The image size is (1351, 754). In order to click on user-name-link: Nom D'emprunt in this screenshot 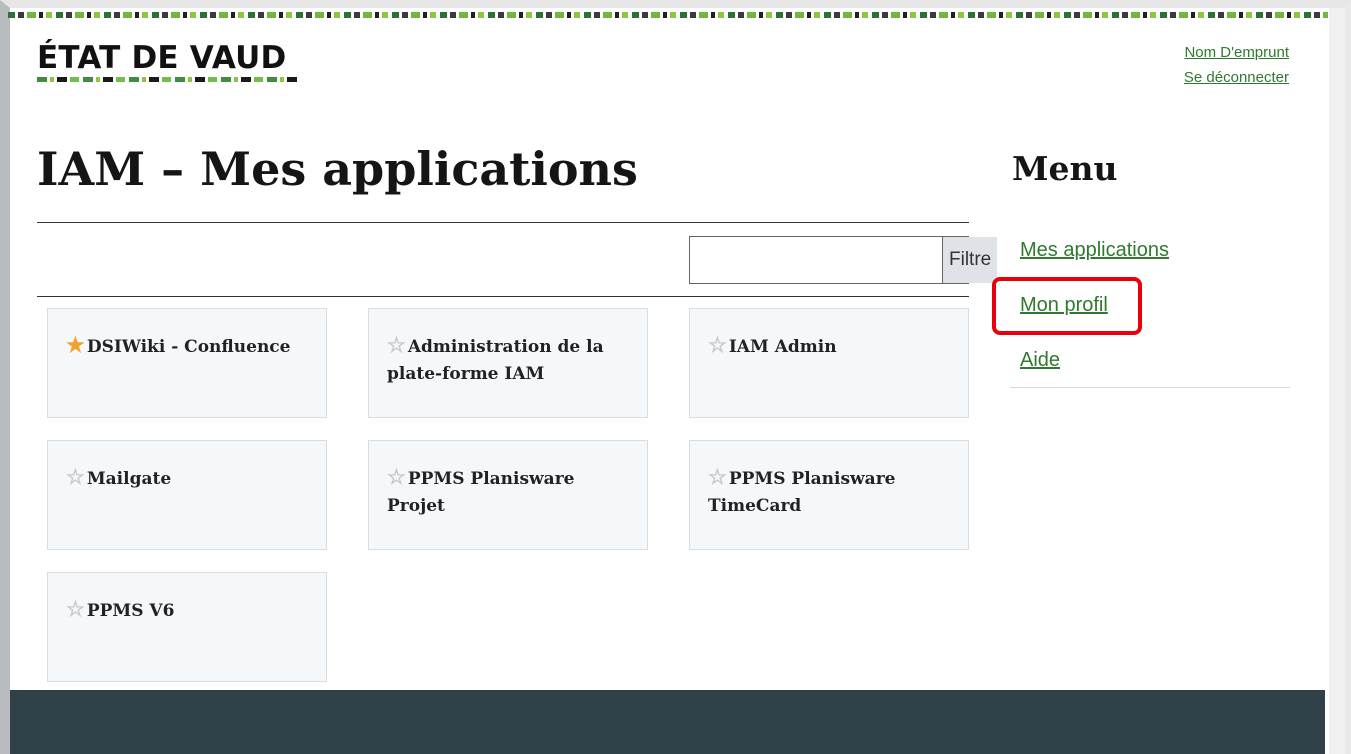, I will do `click(1236, 52)`.